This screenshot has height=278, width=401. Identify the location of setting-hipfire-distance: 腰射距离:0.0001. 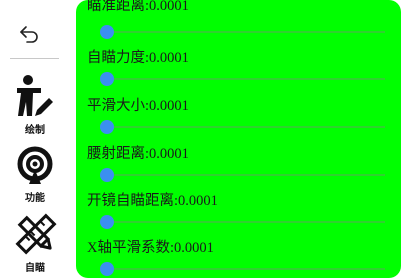
(238, 168).